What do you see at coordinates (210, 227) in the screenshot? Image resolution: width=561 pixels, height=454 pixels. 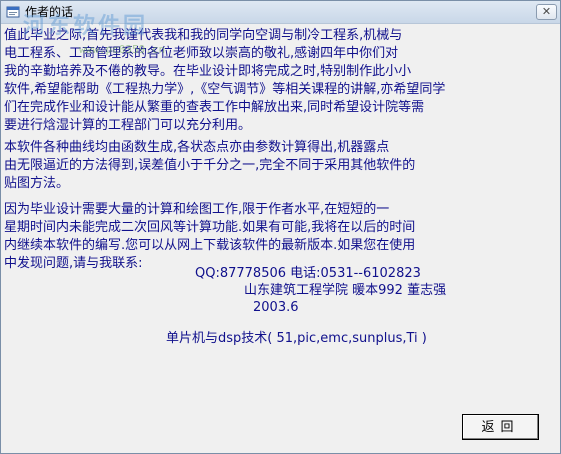 I see `text-line: 星期时间内未能完成二次回风等计算功能.如果有可能,我将在以后的时间` at bounding box center [210, 227].